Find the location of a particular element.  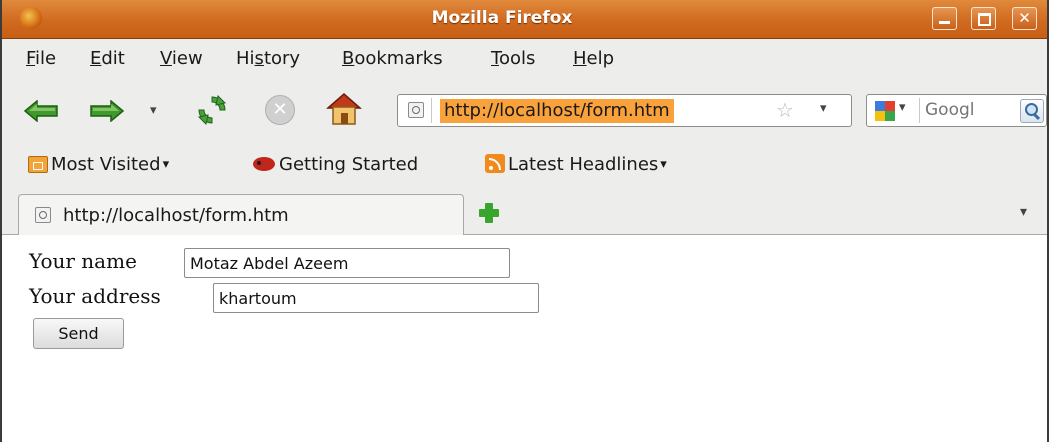

search-engine-dropdown-icon: ▾ is located at coordinates (902, 107).